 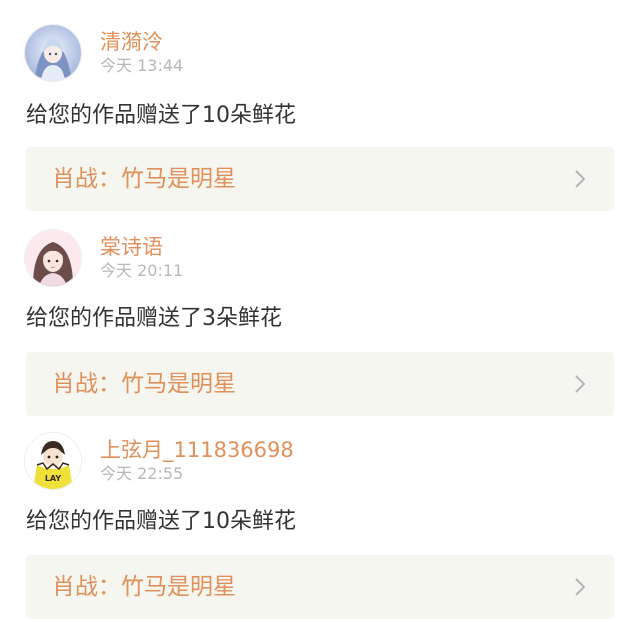 What do you see at coordinates (53, 478) in the screenshot?
I see `avatar-badge-text: LAY` at bounding box center [53, 478].